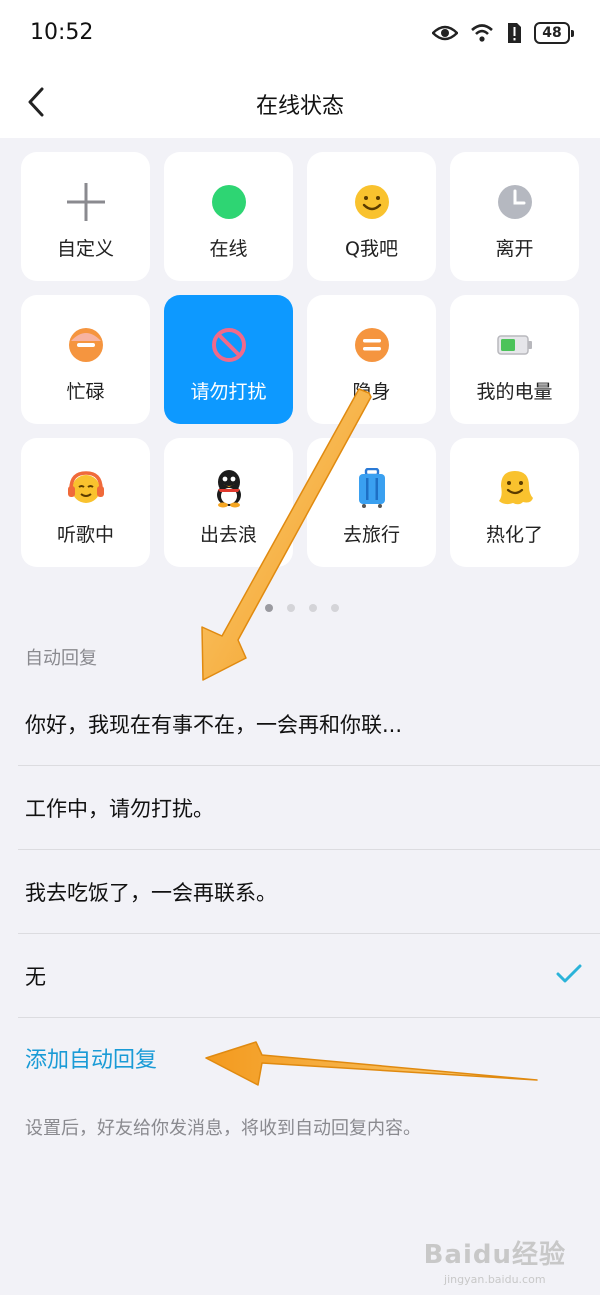  What do you see at coordinates (62, 32) in the screenshot?
I see `status-time: 10:52` at bounding box center [62, 32].